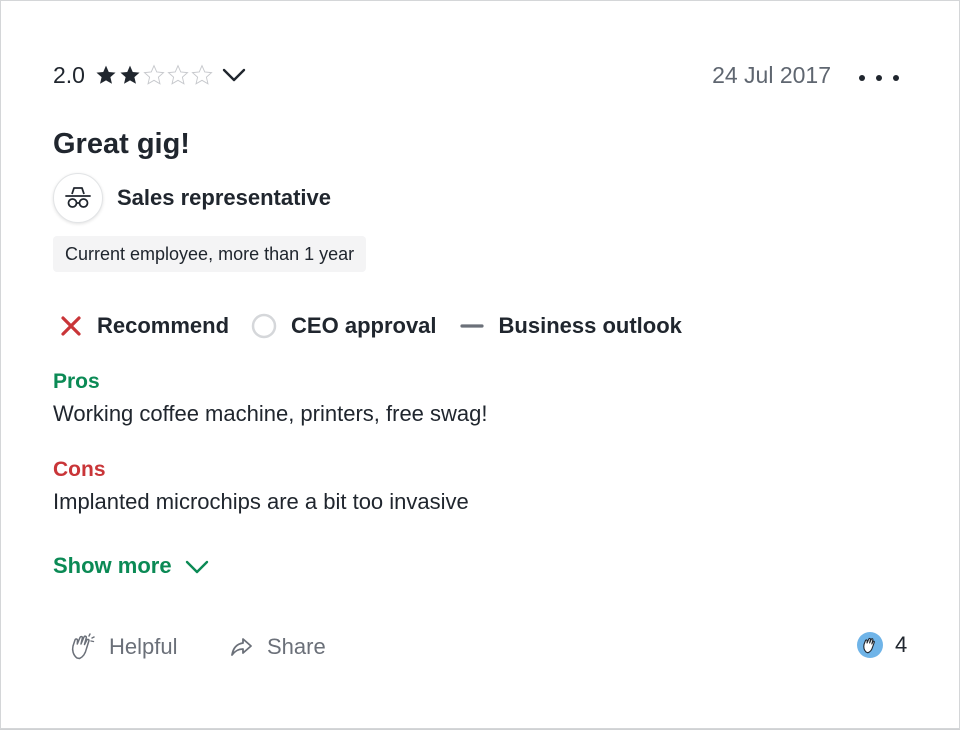 This screenshot has width=960, height=733. What do you see at coordinates (112, 565) in the screenshot?
I see `show-more-label: Show more` at bounding box center [112, 565].